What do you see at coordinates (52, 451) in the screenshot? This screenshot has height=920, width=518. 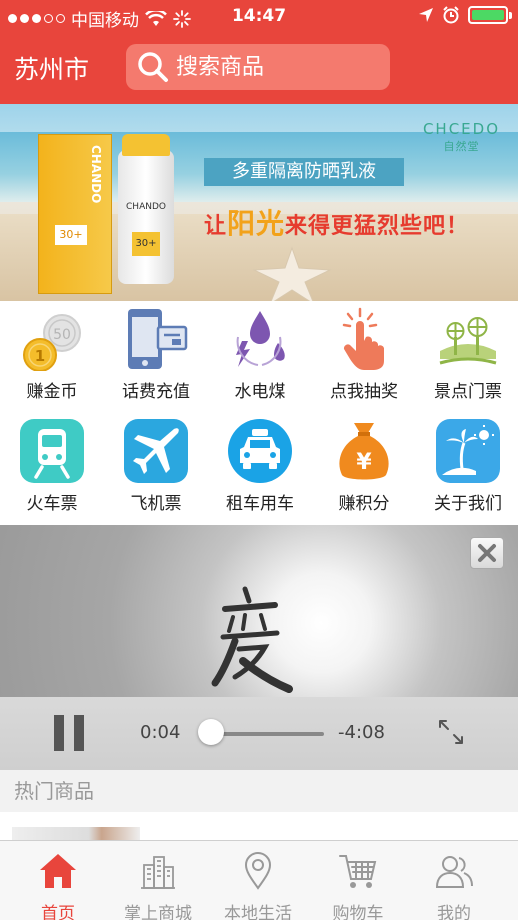 I see `train-icon` at bounding box center [52, 451].